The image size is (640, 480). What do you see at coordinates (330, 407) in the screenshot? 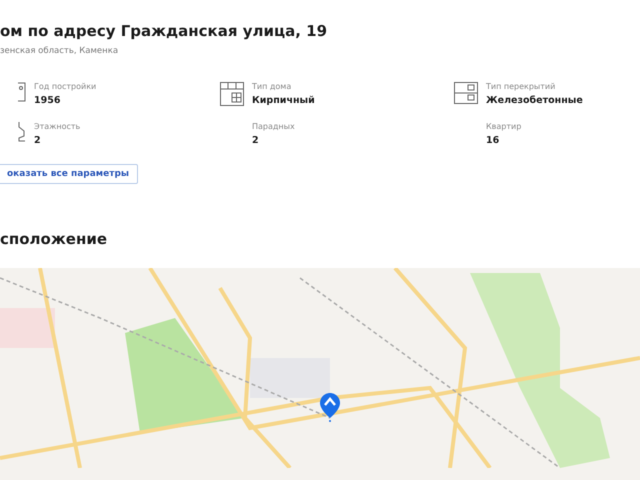
I see `location-pin-icon` at bounding box center [330, 407].